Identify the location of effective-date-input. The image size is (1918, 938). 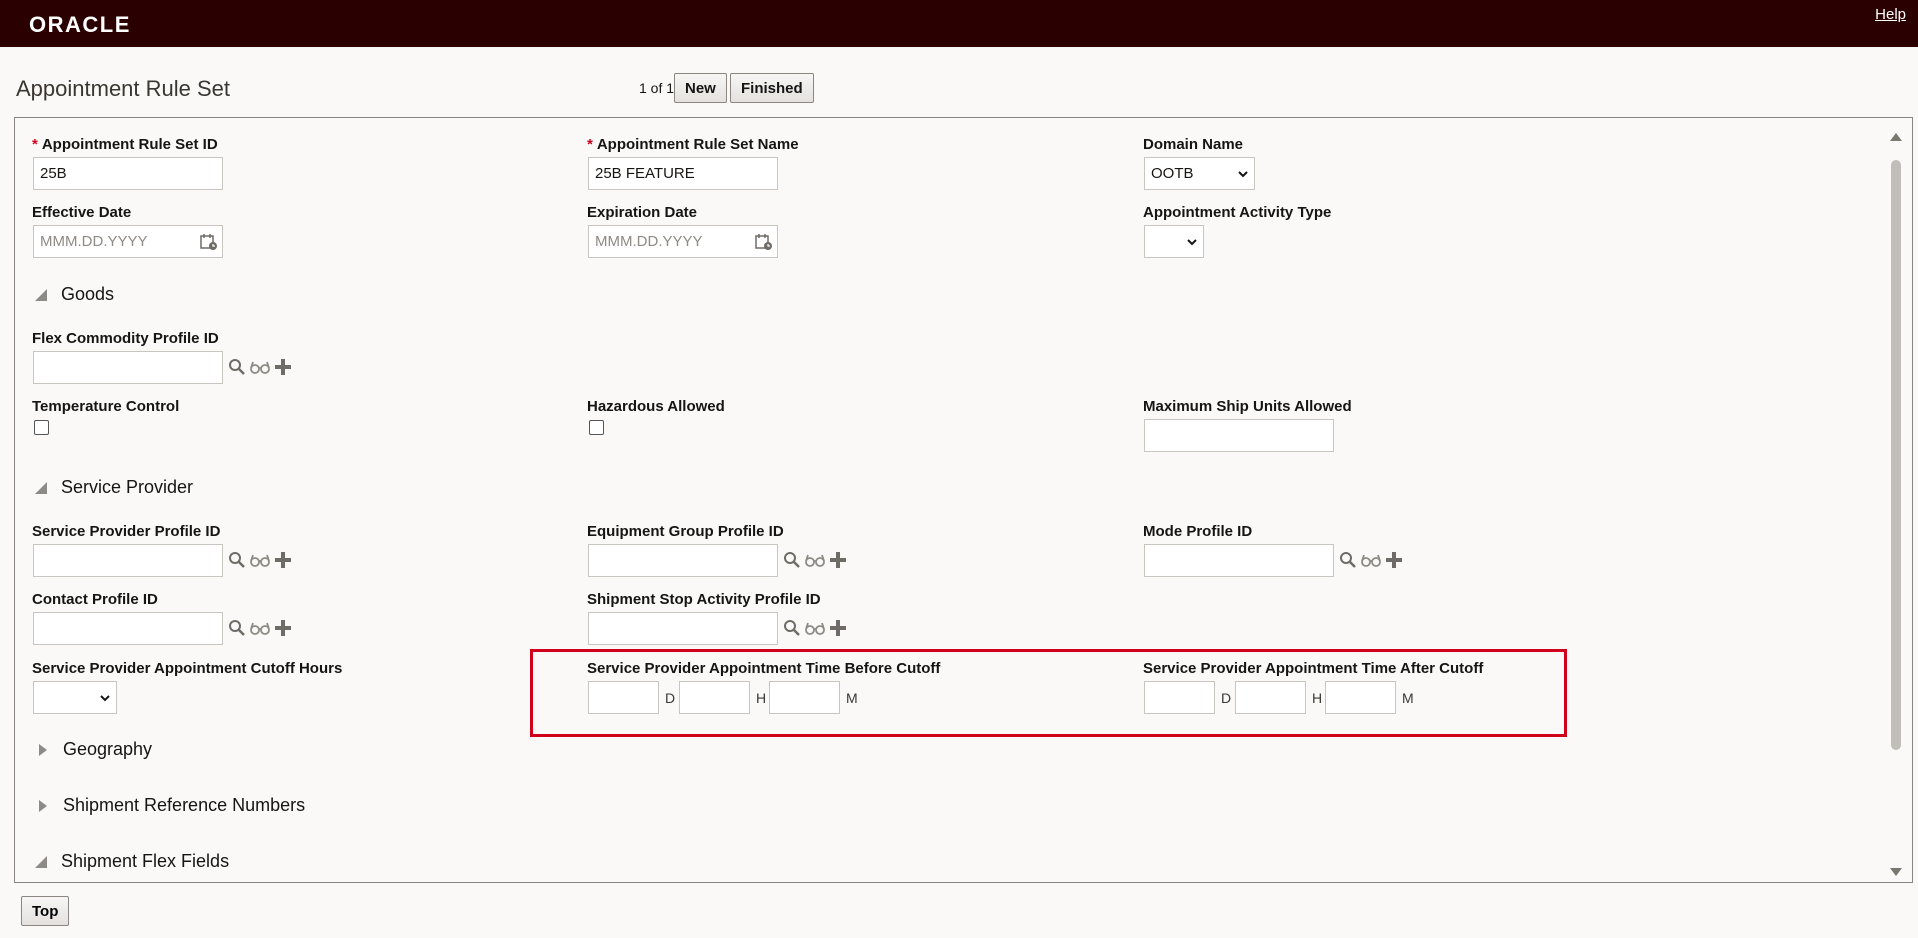
(128, 241).